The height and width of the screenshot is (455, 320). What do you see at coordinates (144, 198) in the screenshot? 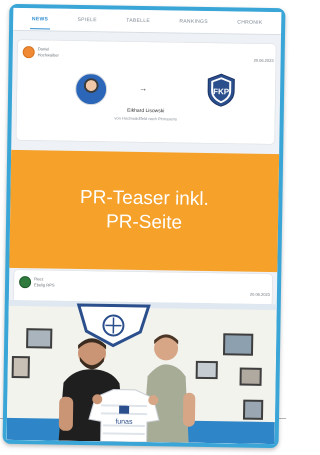
I see `teaser-line-1: PR-Teaser inkl.` at bounding box center [144, 198].